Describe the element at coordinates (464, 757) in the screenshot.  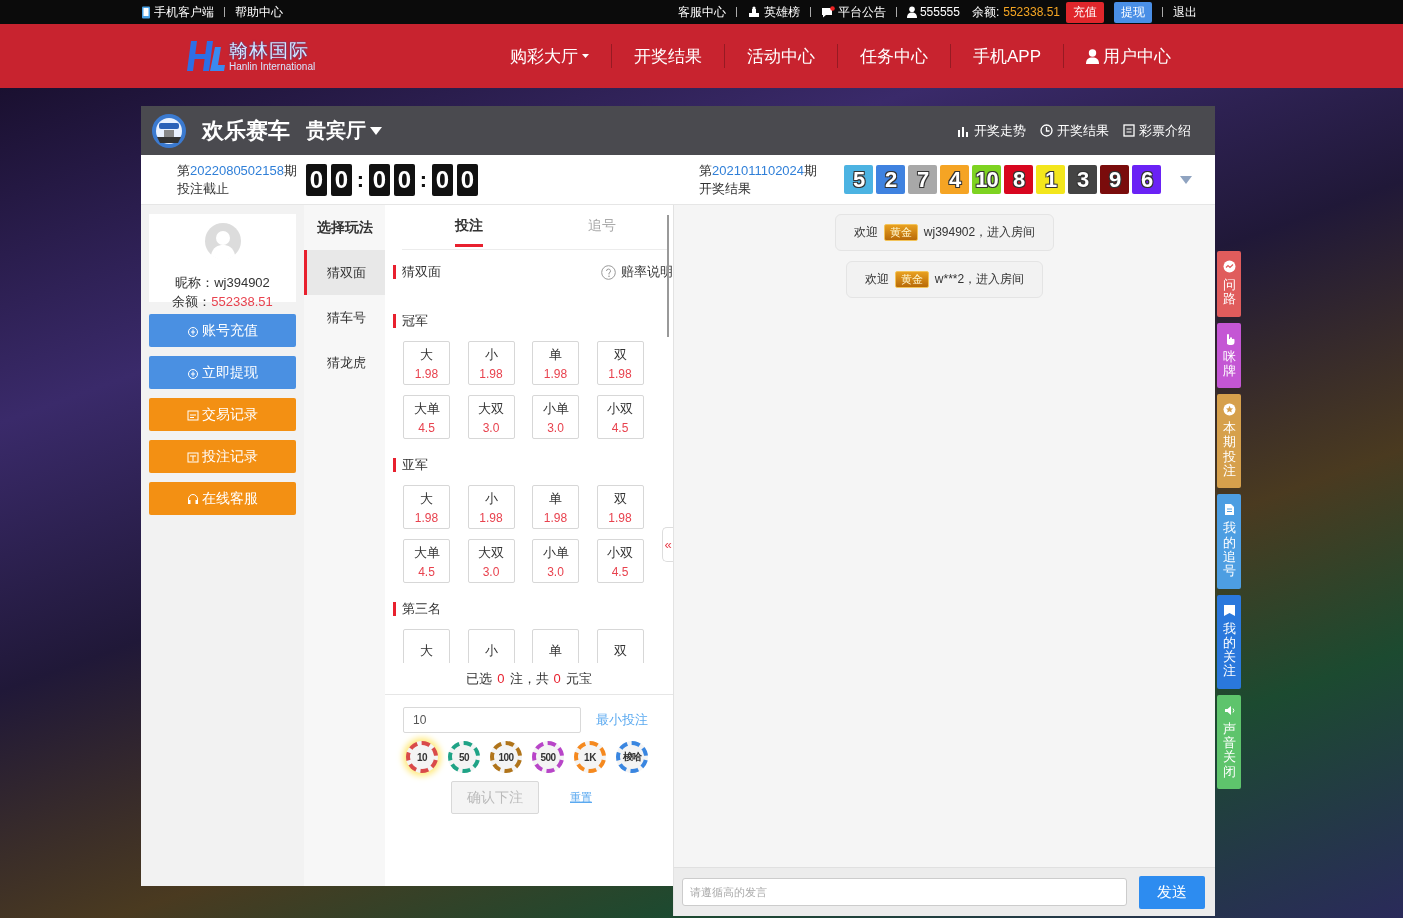
I see `chip-button: 50` at that location.